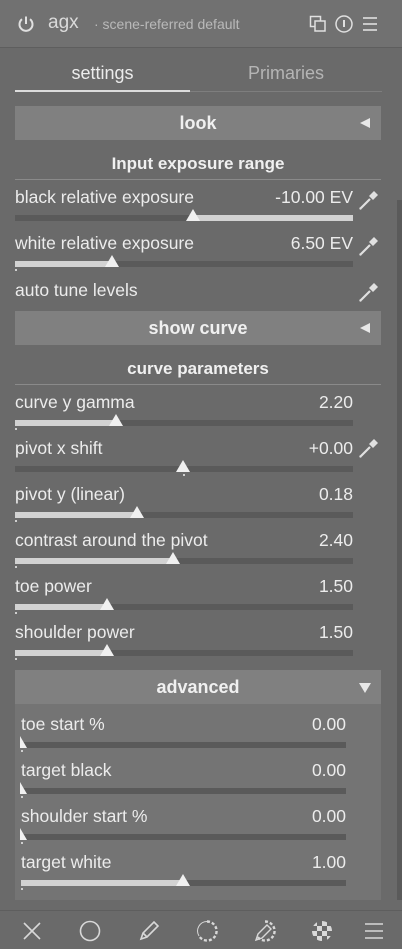  Describe the element at coordinates (336, 540) in the screenshot. I see `slider-value: 2.40` at that location.